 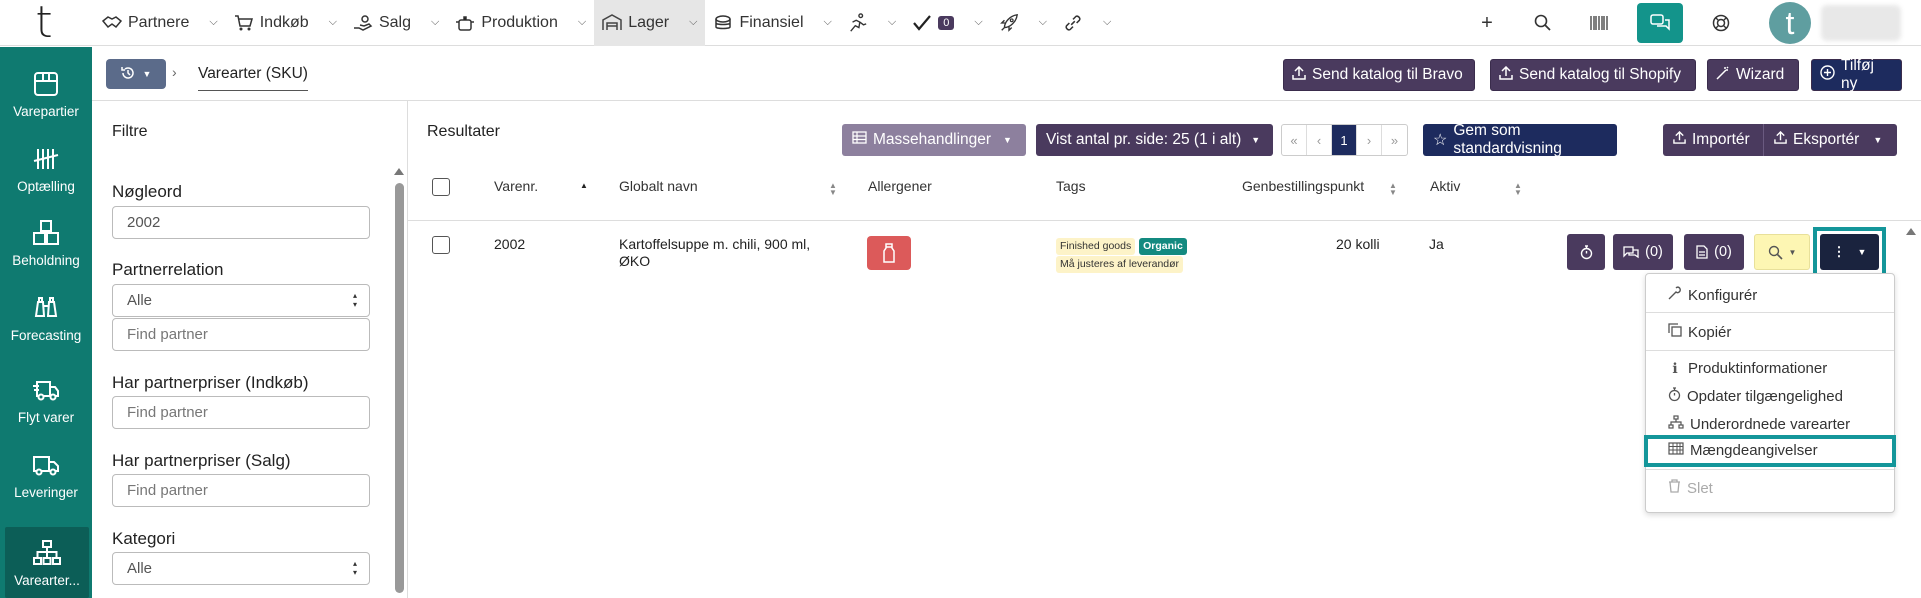 What do you see at coordinates (241, 334) in the screenshot?
I see `partner-relation-find-input: Find partner` at bounding box center [241, 334].